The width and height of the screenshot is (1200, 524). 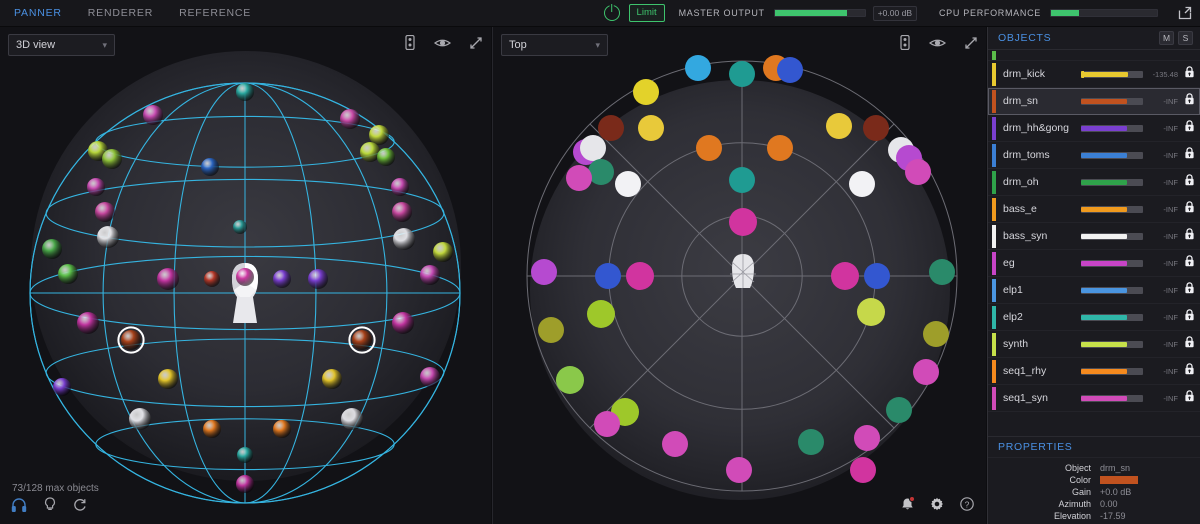 I want to click on tab-renderer: RENDERER, so click(x=120, y=13).